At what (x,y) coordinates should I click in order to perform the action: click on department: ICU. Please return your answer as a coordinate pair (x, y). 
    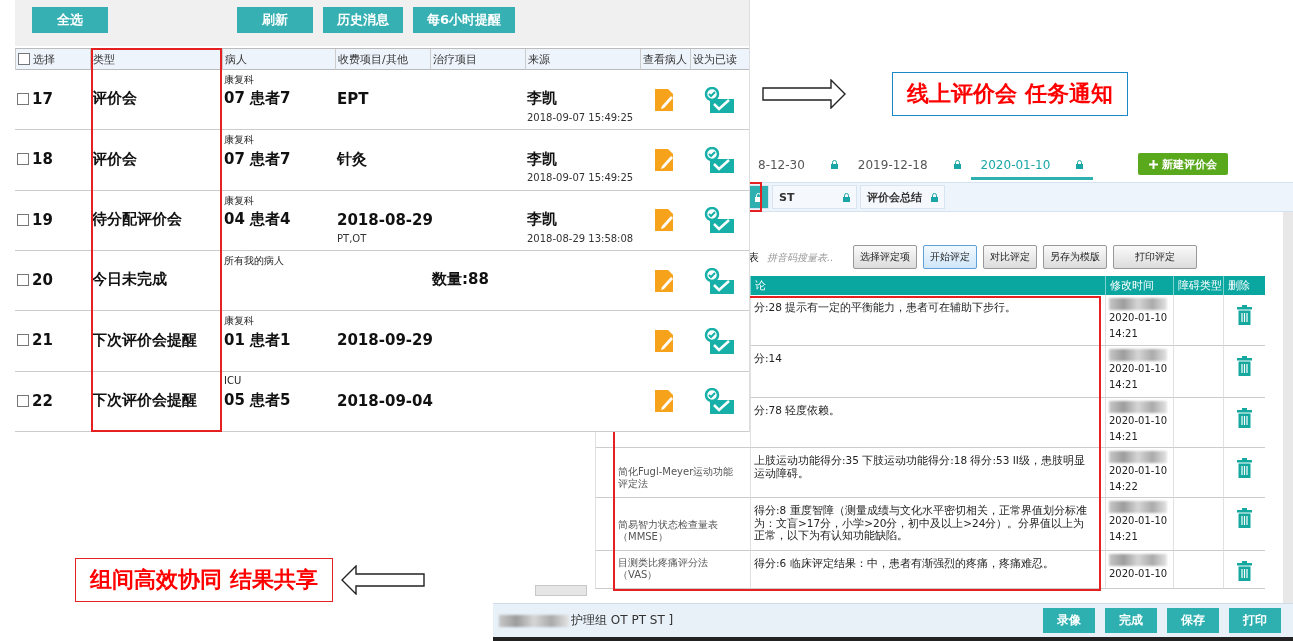
    Looking at the image, I should click on (233, 380).